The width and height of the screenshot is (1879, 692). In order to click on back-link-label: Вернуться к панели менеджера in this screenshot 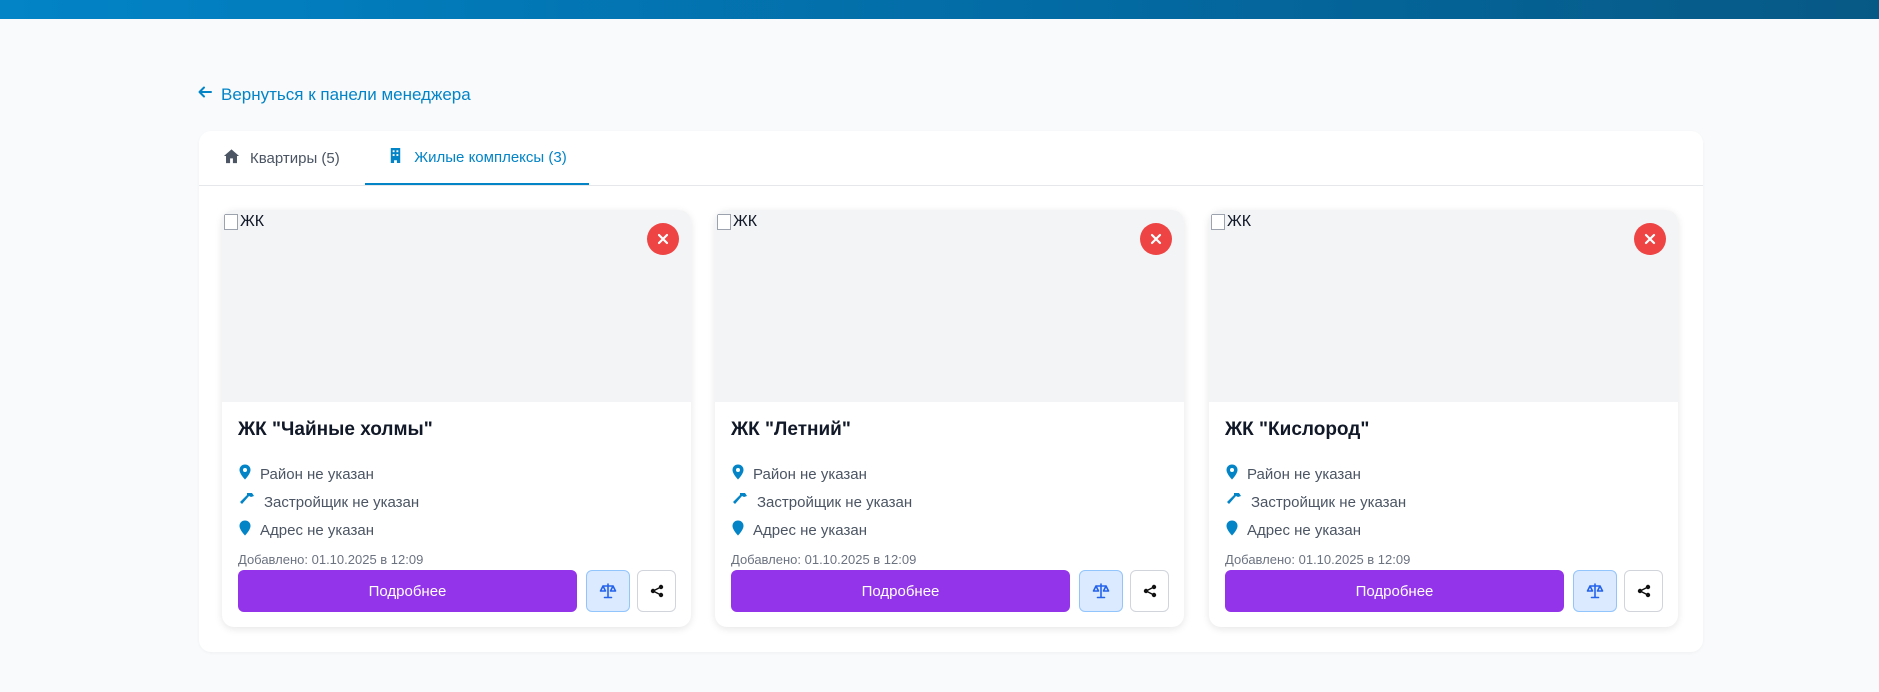, I will do `click(346, 94)`.